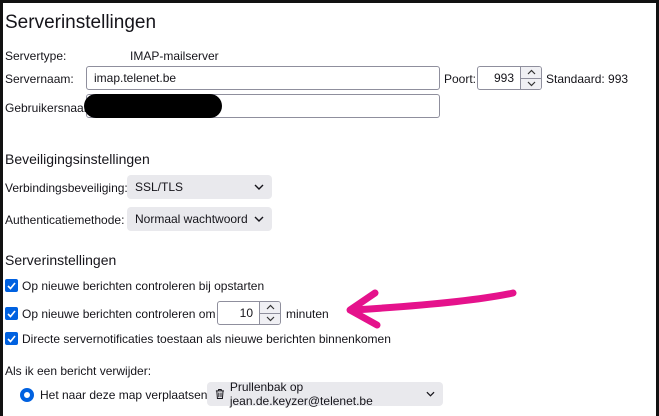 This screenshot has height=416, width=659. What do you see at coordinates (66, 188) in the screenshot?
I see `connection-security-label: Verbindingsbeveiliging:` at bounding box center [66, 188].